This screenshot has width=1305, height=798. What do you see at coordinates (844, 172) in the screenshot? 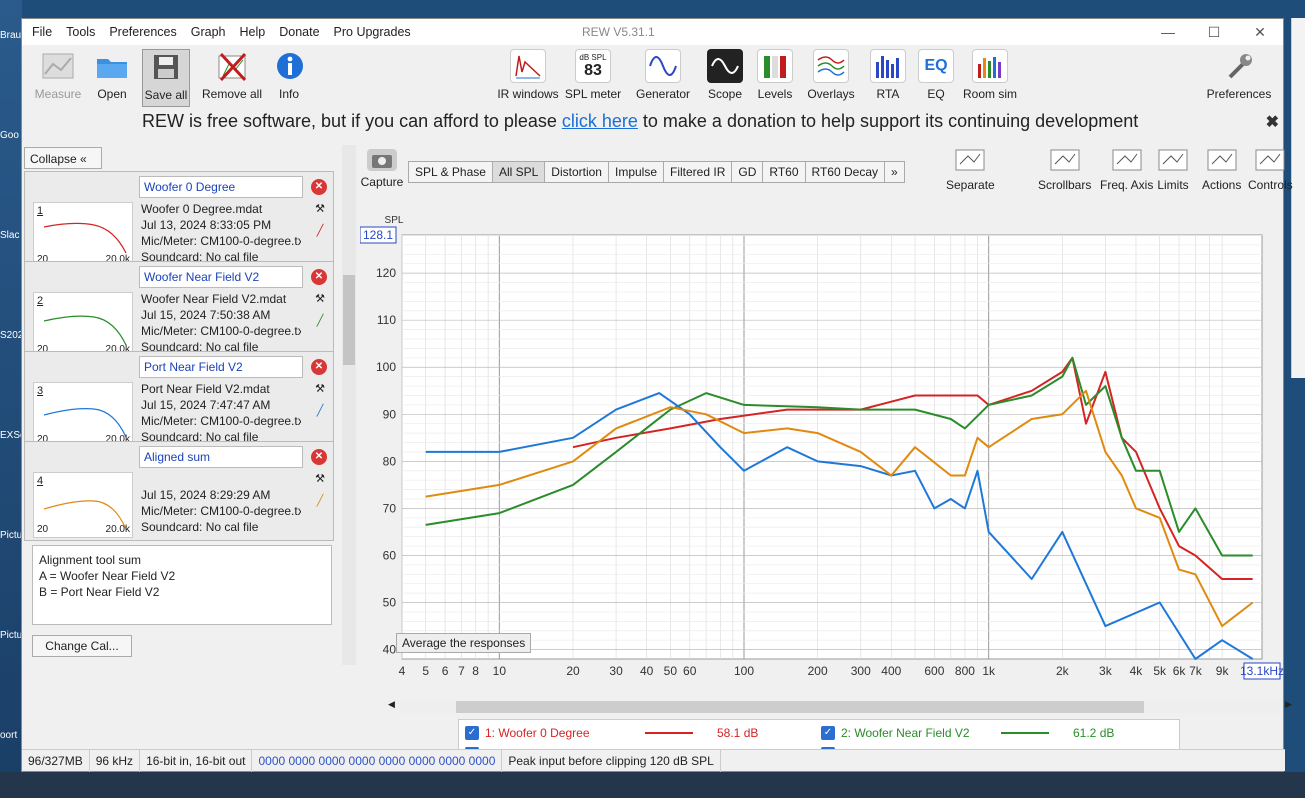
I see `tab-rt60-decay: RT60 Decay` at bounding box center [844, 172].